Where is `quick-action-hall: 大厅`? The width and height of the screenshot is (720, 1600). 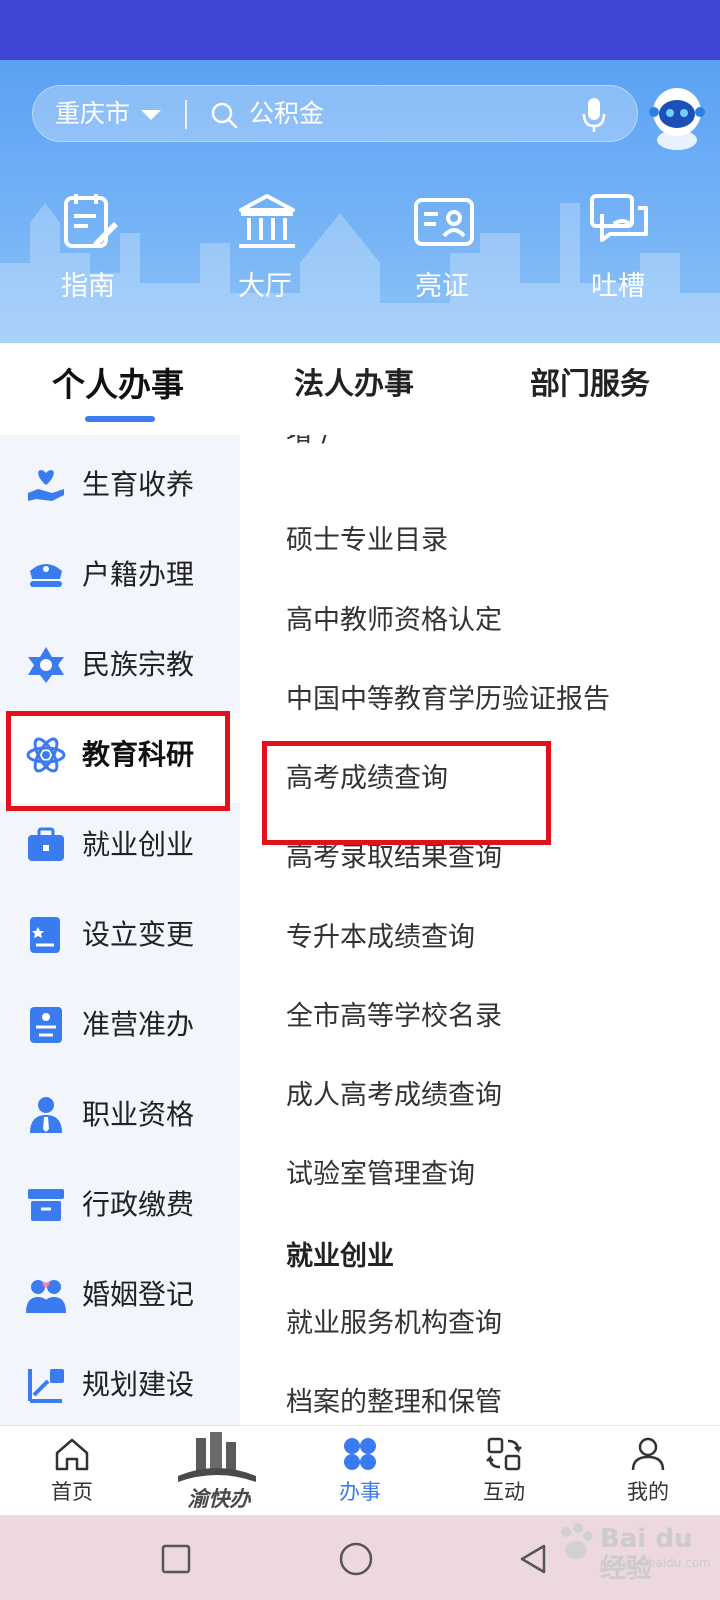 quick-action-hall: 大厅 is located at coordinates (265, 255).